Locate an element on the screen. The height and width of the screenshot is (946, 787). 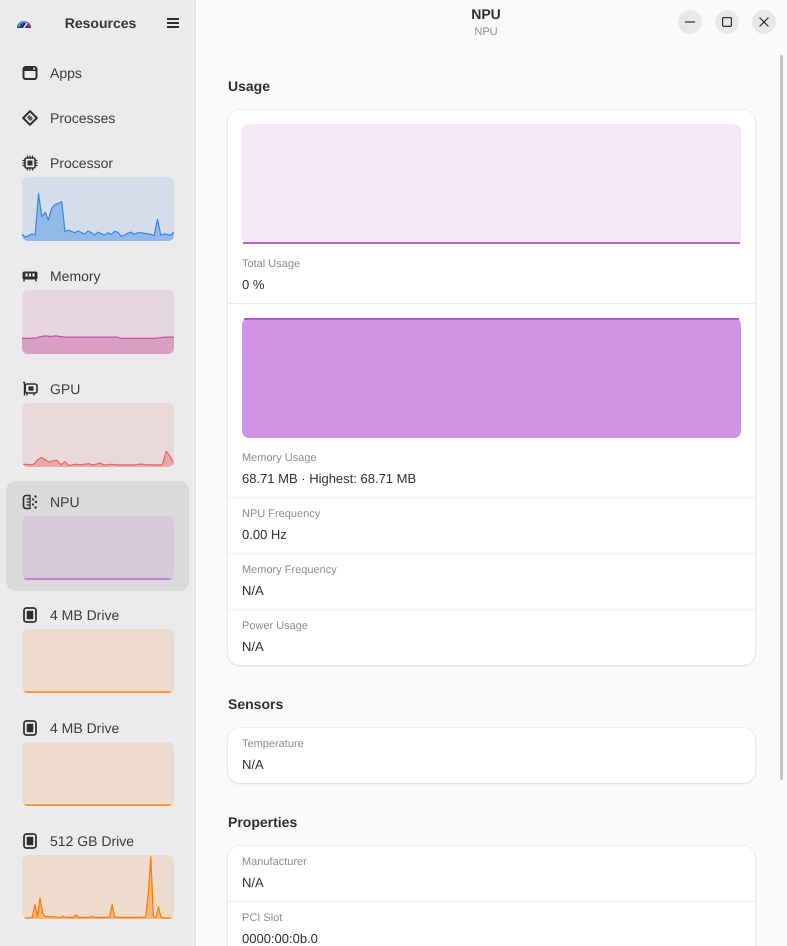
sidebar-item: Apps is located at coordinates (97, 73).